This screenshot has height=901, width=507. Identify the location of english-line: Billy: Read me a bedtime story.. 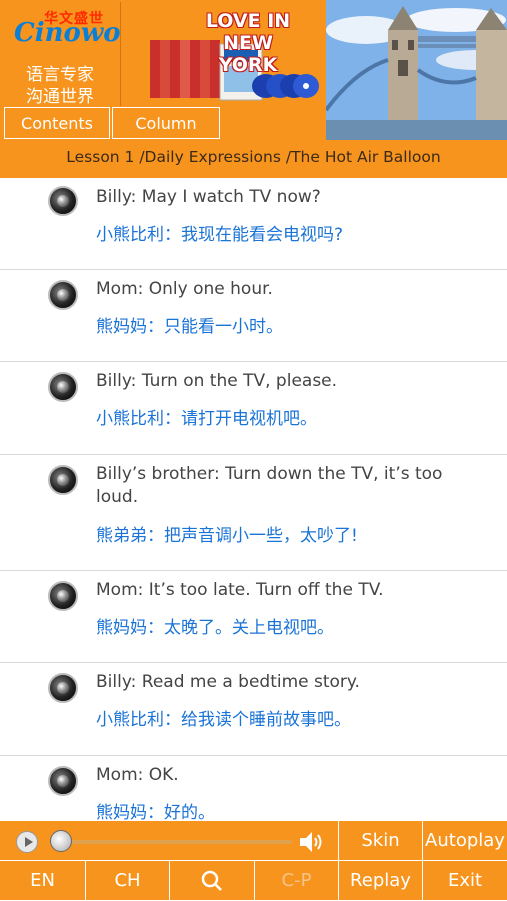
(228, 682).